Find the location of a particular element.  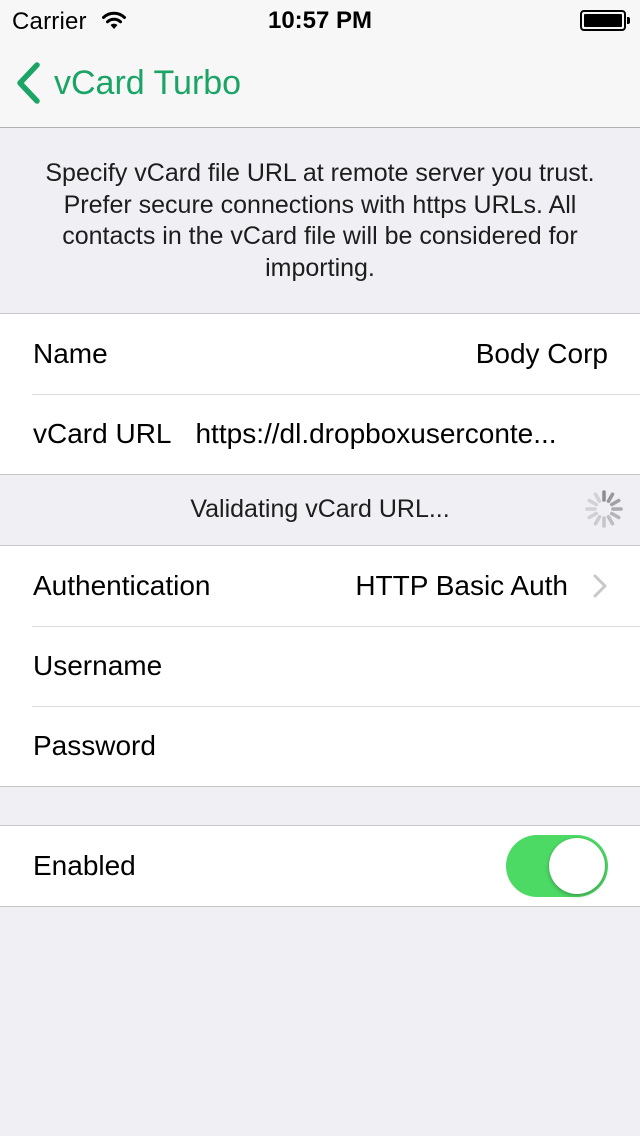

username-row: Username is located at coordinates (320, 666).